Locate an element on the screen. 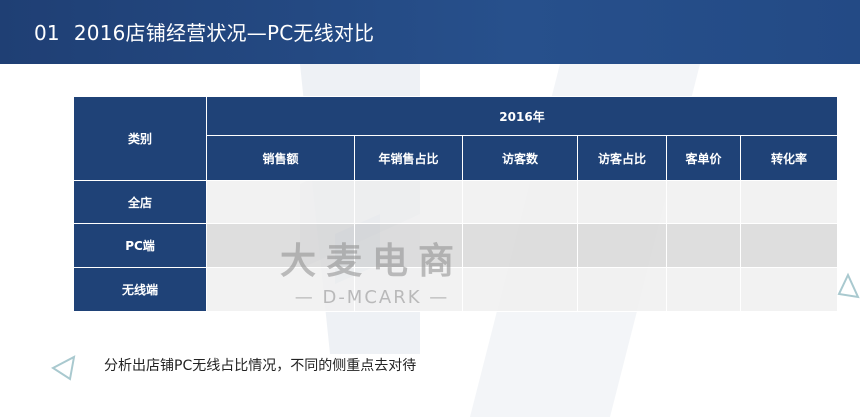  column-header: 访客占比 is located at coordinates (622, 158).